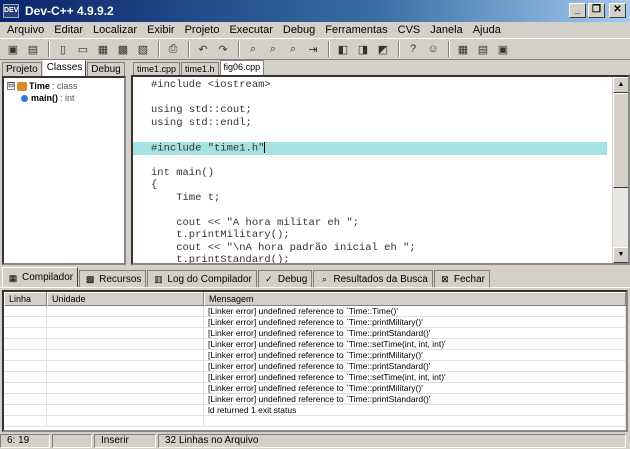 This screenshot has width=630, height=449. Describe the element at coordinates (220, 235) in the screenshot. I see `code-line: t.printMilitary();` at that location.